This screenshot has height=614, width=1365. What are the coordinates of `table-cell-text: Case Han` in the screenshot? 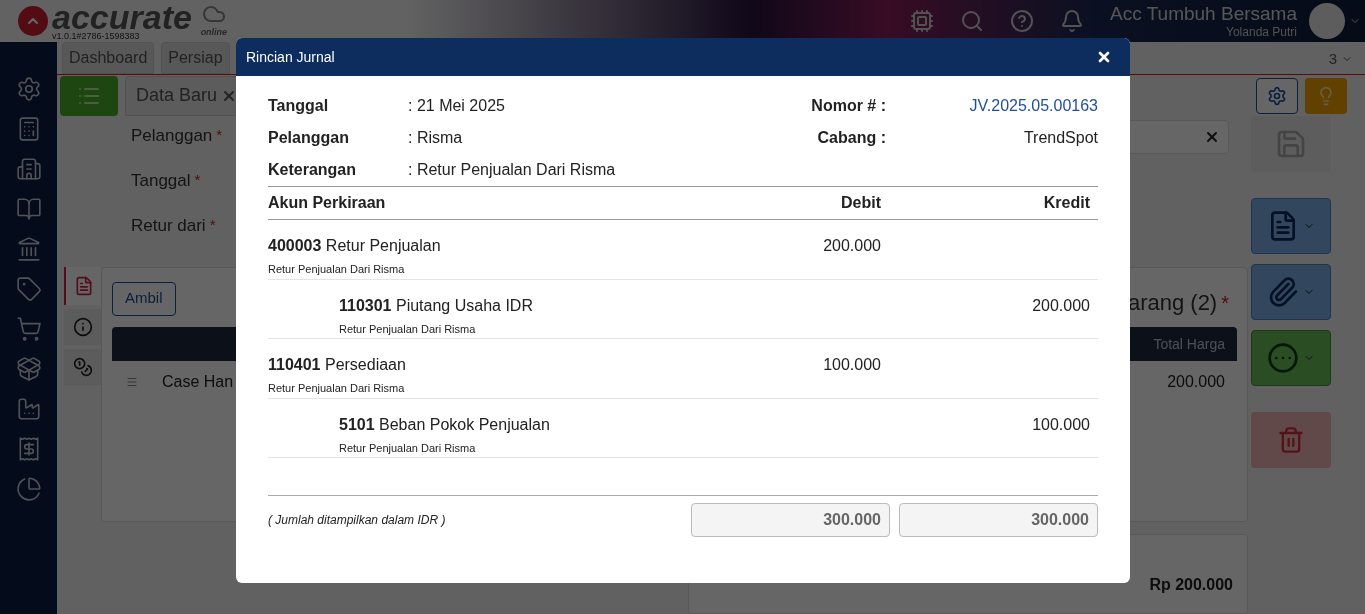 It's located at (198, 382).